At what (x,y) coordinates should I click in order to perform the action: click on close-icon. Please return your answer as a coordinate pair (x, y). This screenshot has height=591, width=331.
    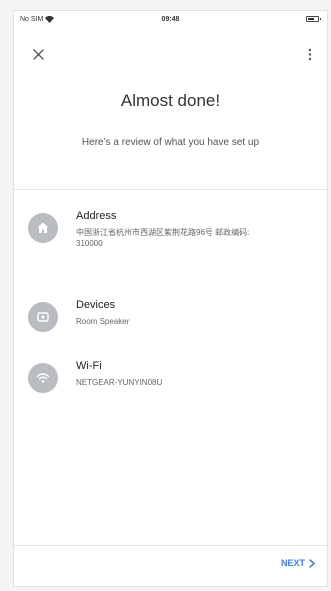
    Looking at the image, I should click on (38, 54).